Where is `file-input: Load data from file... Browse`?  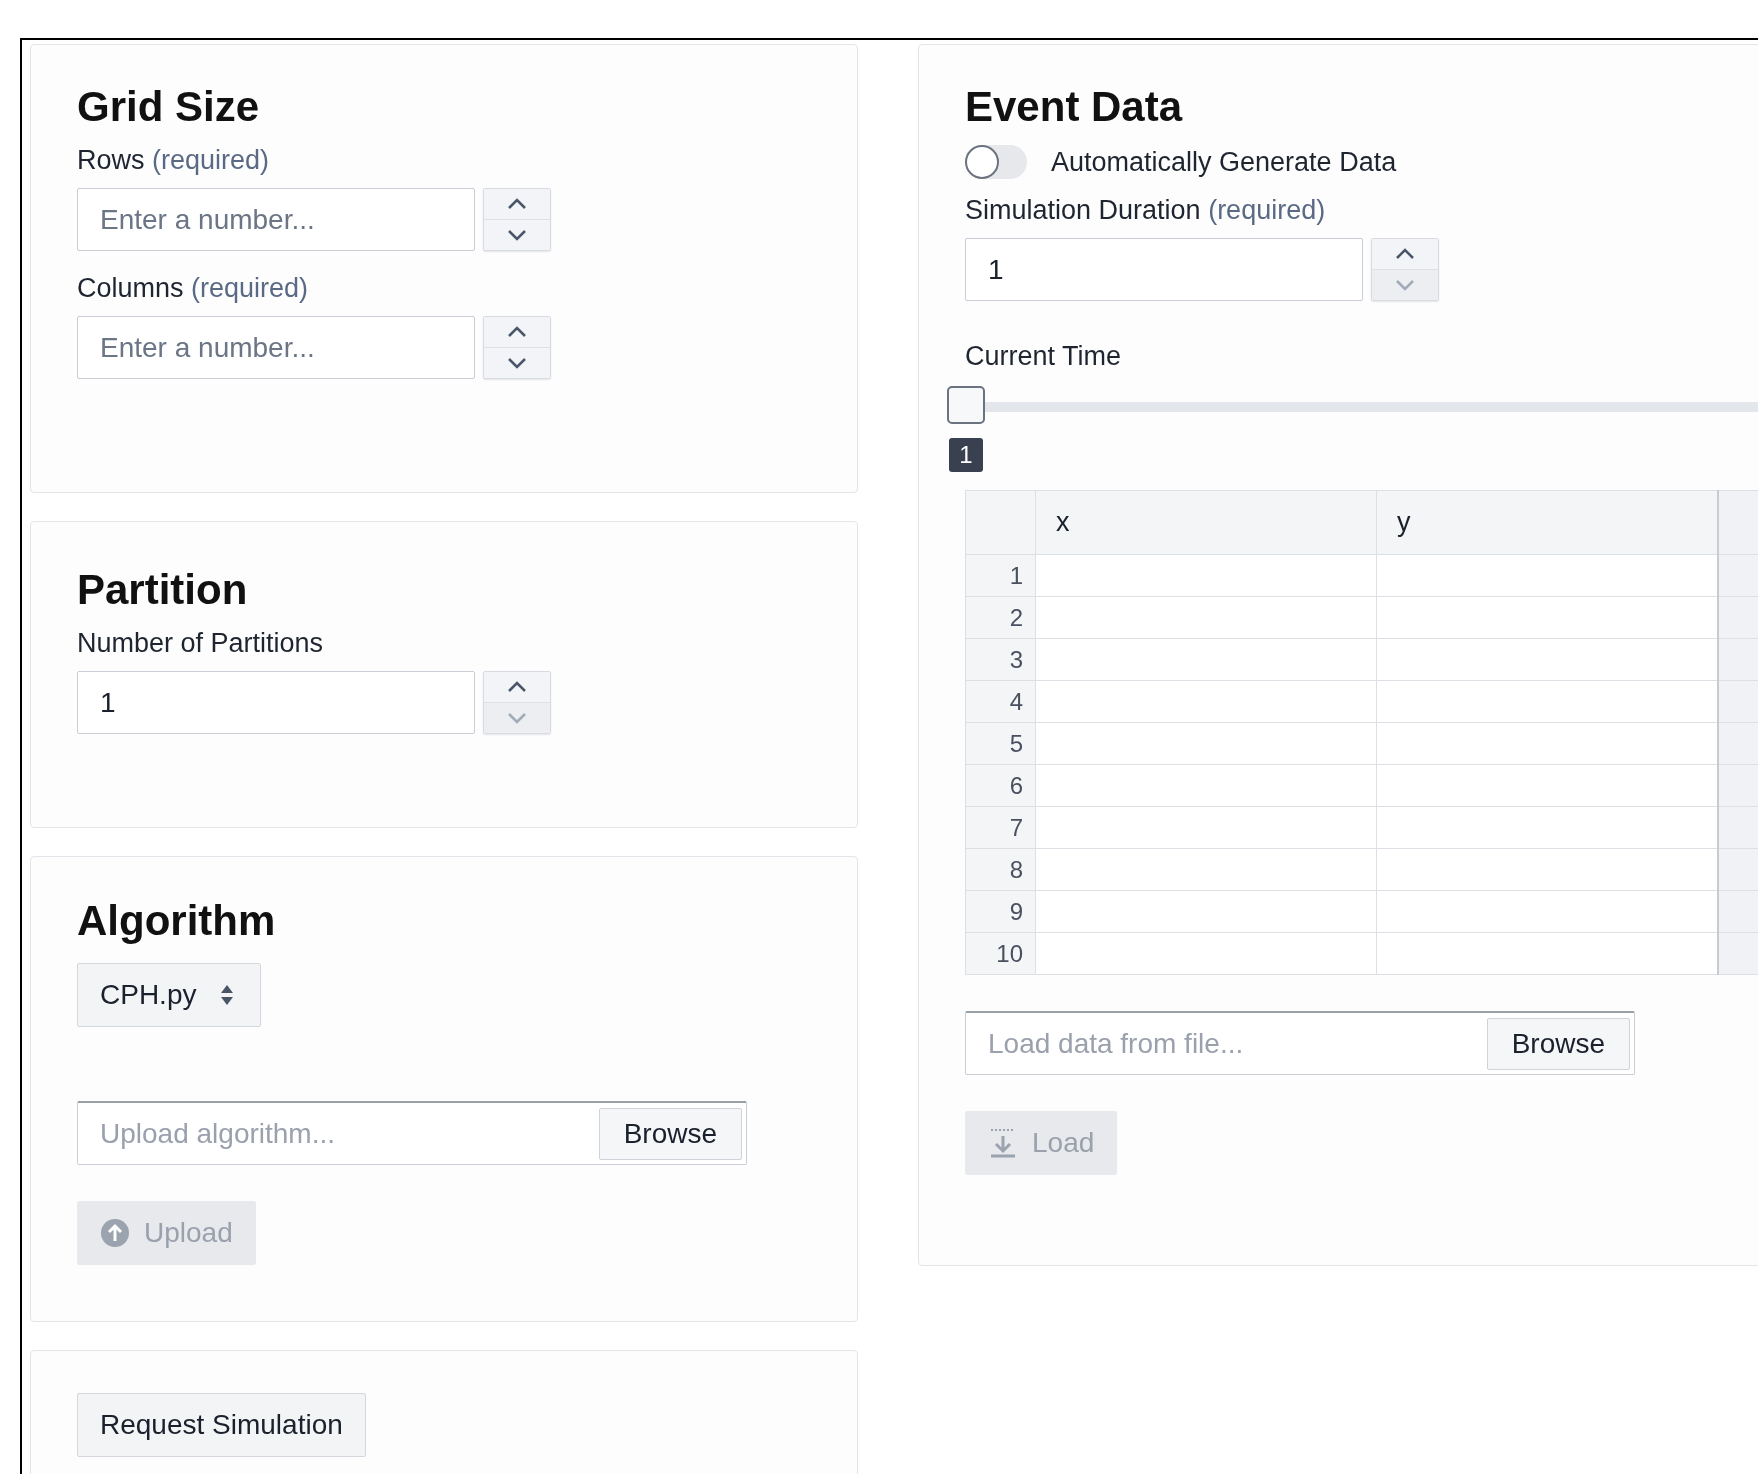
file-input: Load data from file... Browse is located at coordinates (1300, 1043).